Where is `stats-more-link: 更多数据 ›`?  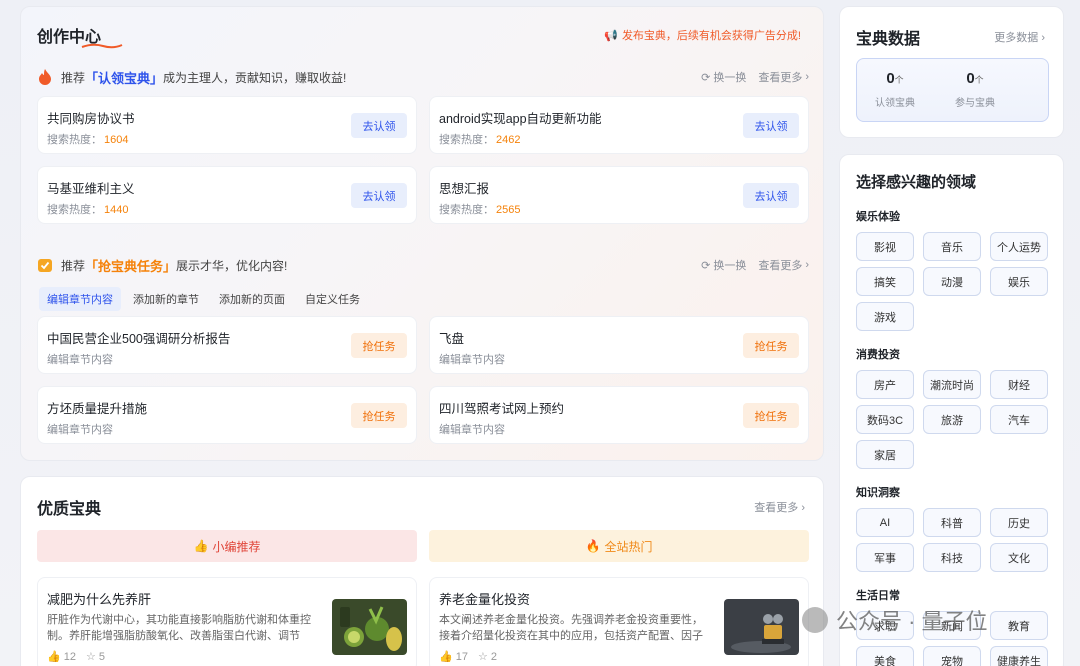
stats-more-link: 更多数据 › is located at coordinates (1019, 37).